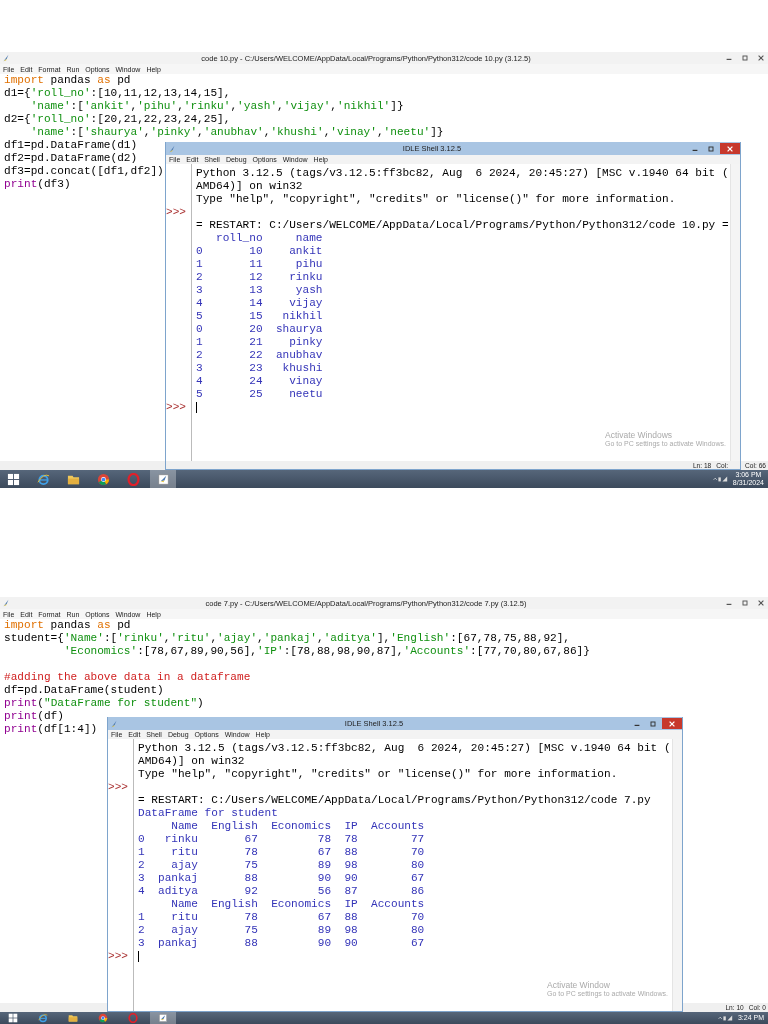 The width and height of the screenshot is (768, 1024). What do you see at coordinates (394, 800) in the screenshot?
I see `shell-line: = RESTART: C:/Users/WELCOME/AppData/Local/Programs/Python/Python312/code 7.py` at bounding box center [394, 800].